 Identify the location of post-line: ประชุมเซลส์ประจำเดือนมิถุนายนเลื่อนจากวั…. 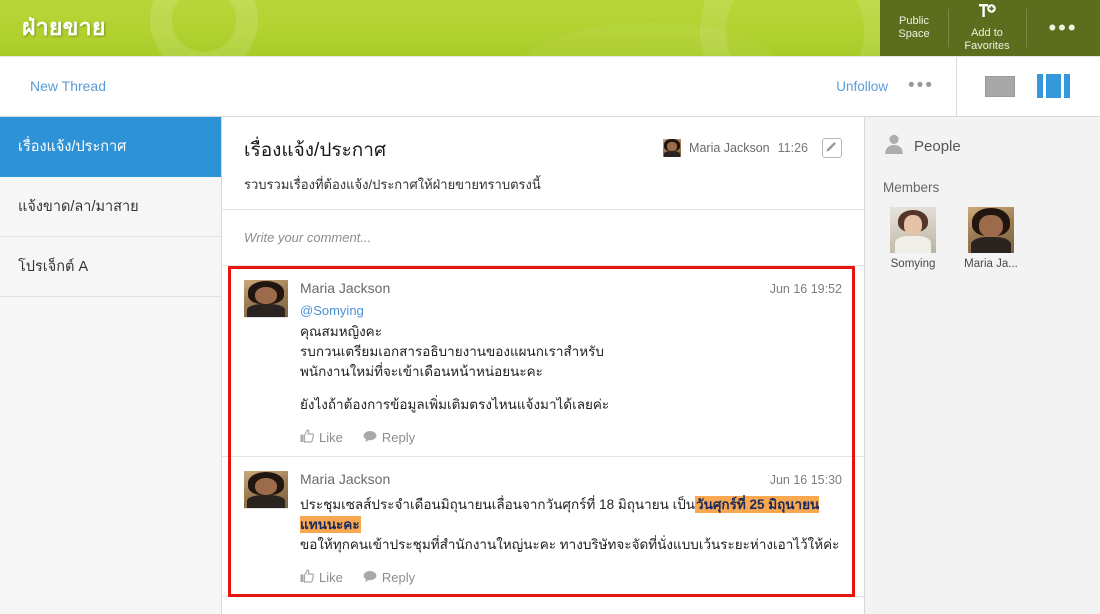
(571, 515).